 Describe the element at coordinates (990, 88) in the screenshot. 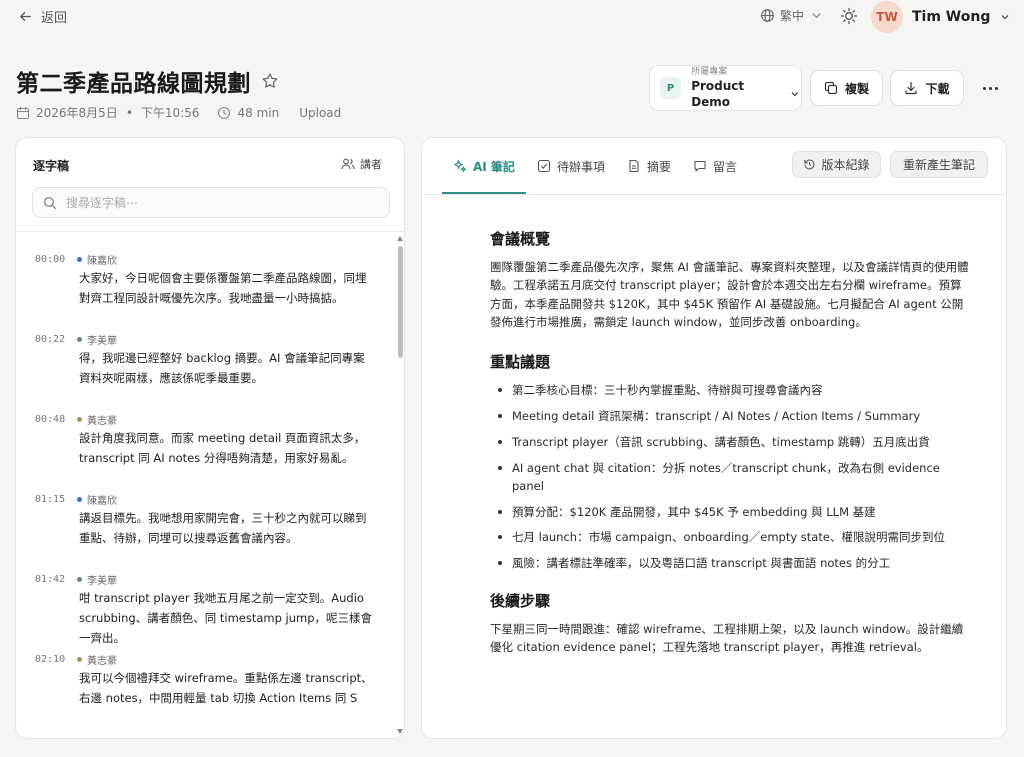

I see `more-options-icon` at that location.